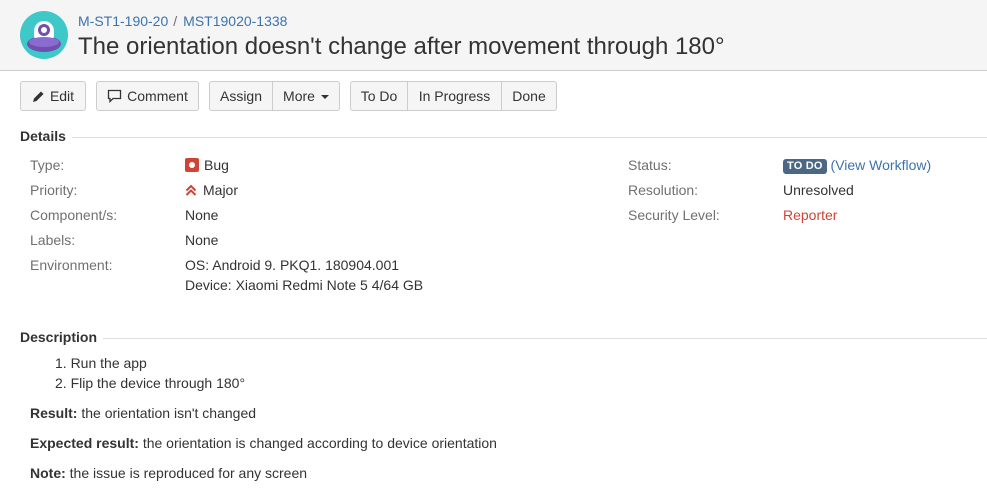  I want to click on security-level-label: Security Level:, so click(674, 215).